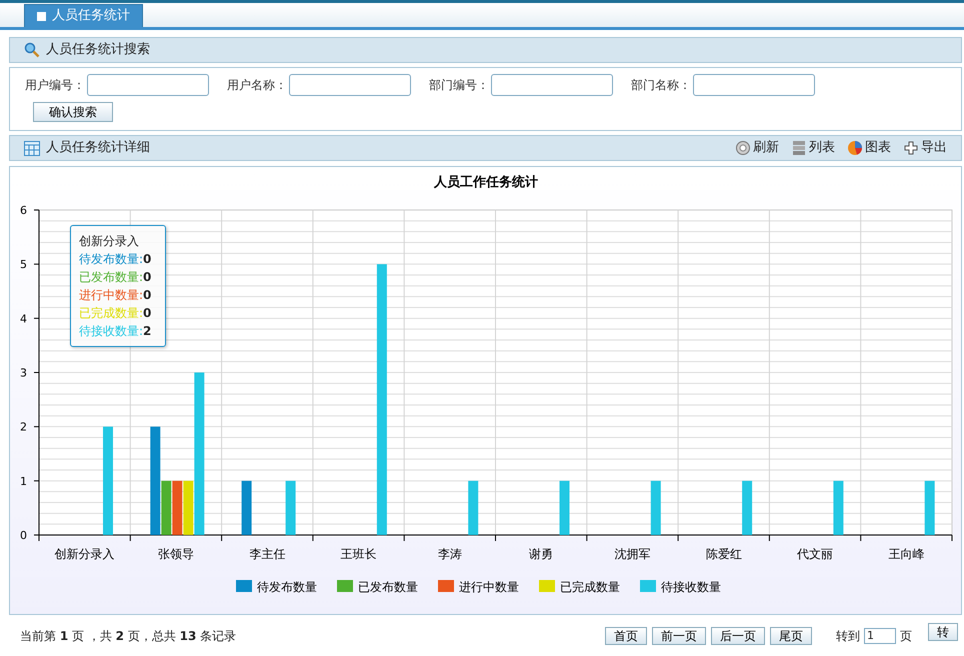 The width and height of the screenshot is (964, 656). What do you see at coordinates (23, 210) in the screenshot?
I see `axis-label: 6` at bounding box center [23, 210].